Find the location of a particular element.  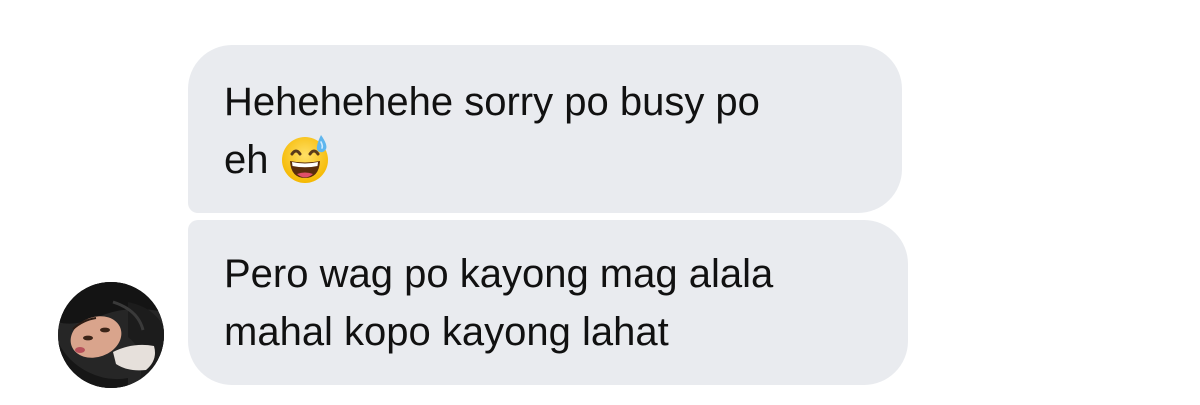

message-line: Hehehehehe sorry po busy po is located at coordinates (492, 102).